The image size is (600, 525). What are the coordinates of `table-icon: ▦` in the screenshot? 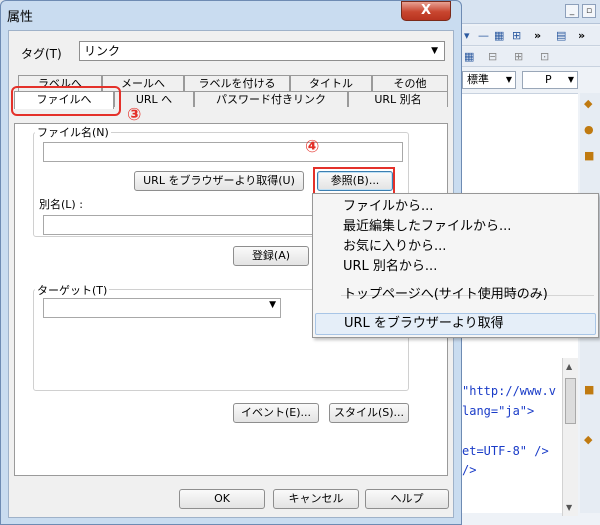 It's located at (499, 36).